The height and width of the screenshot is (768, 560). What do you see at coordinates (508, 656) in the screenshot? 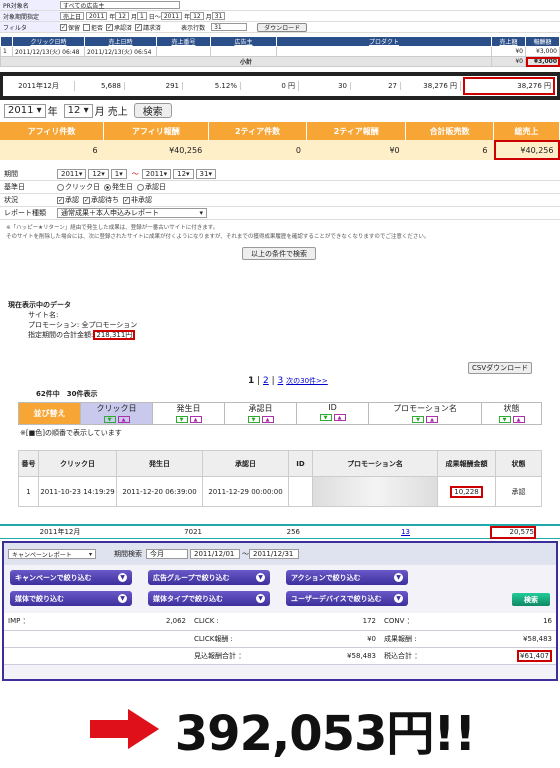
I see `stat-value-cell: ¥61,407` at bounding box center [508, 656].